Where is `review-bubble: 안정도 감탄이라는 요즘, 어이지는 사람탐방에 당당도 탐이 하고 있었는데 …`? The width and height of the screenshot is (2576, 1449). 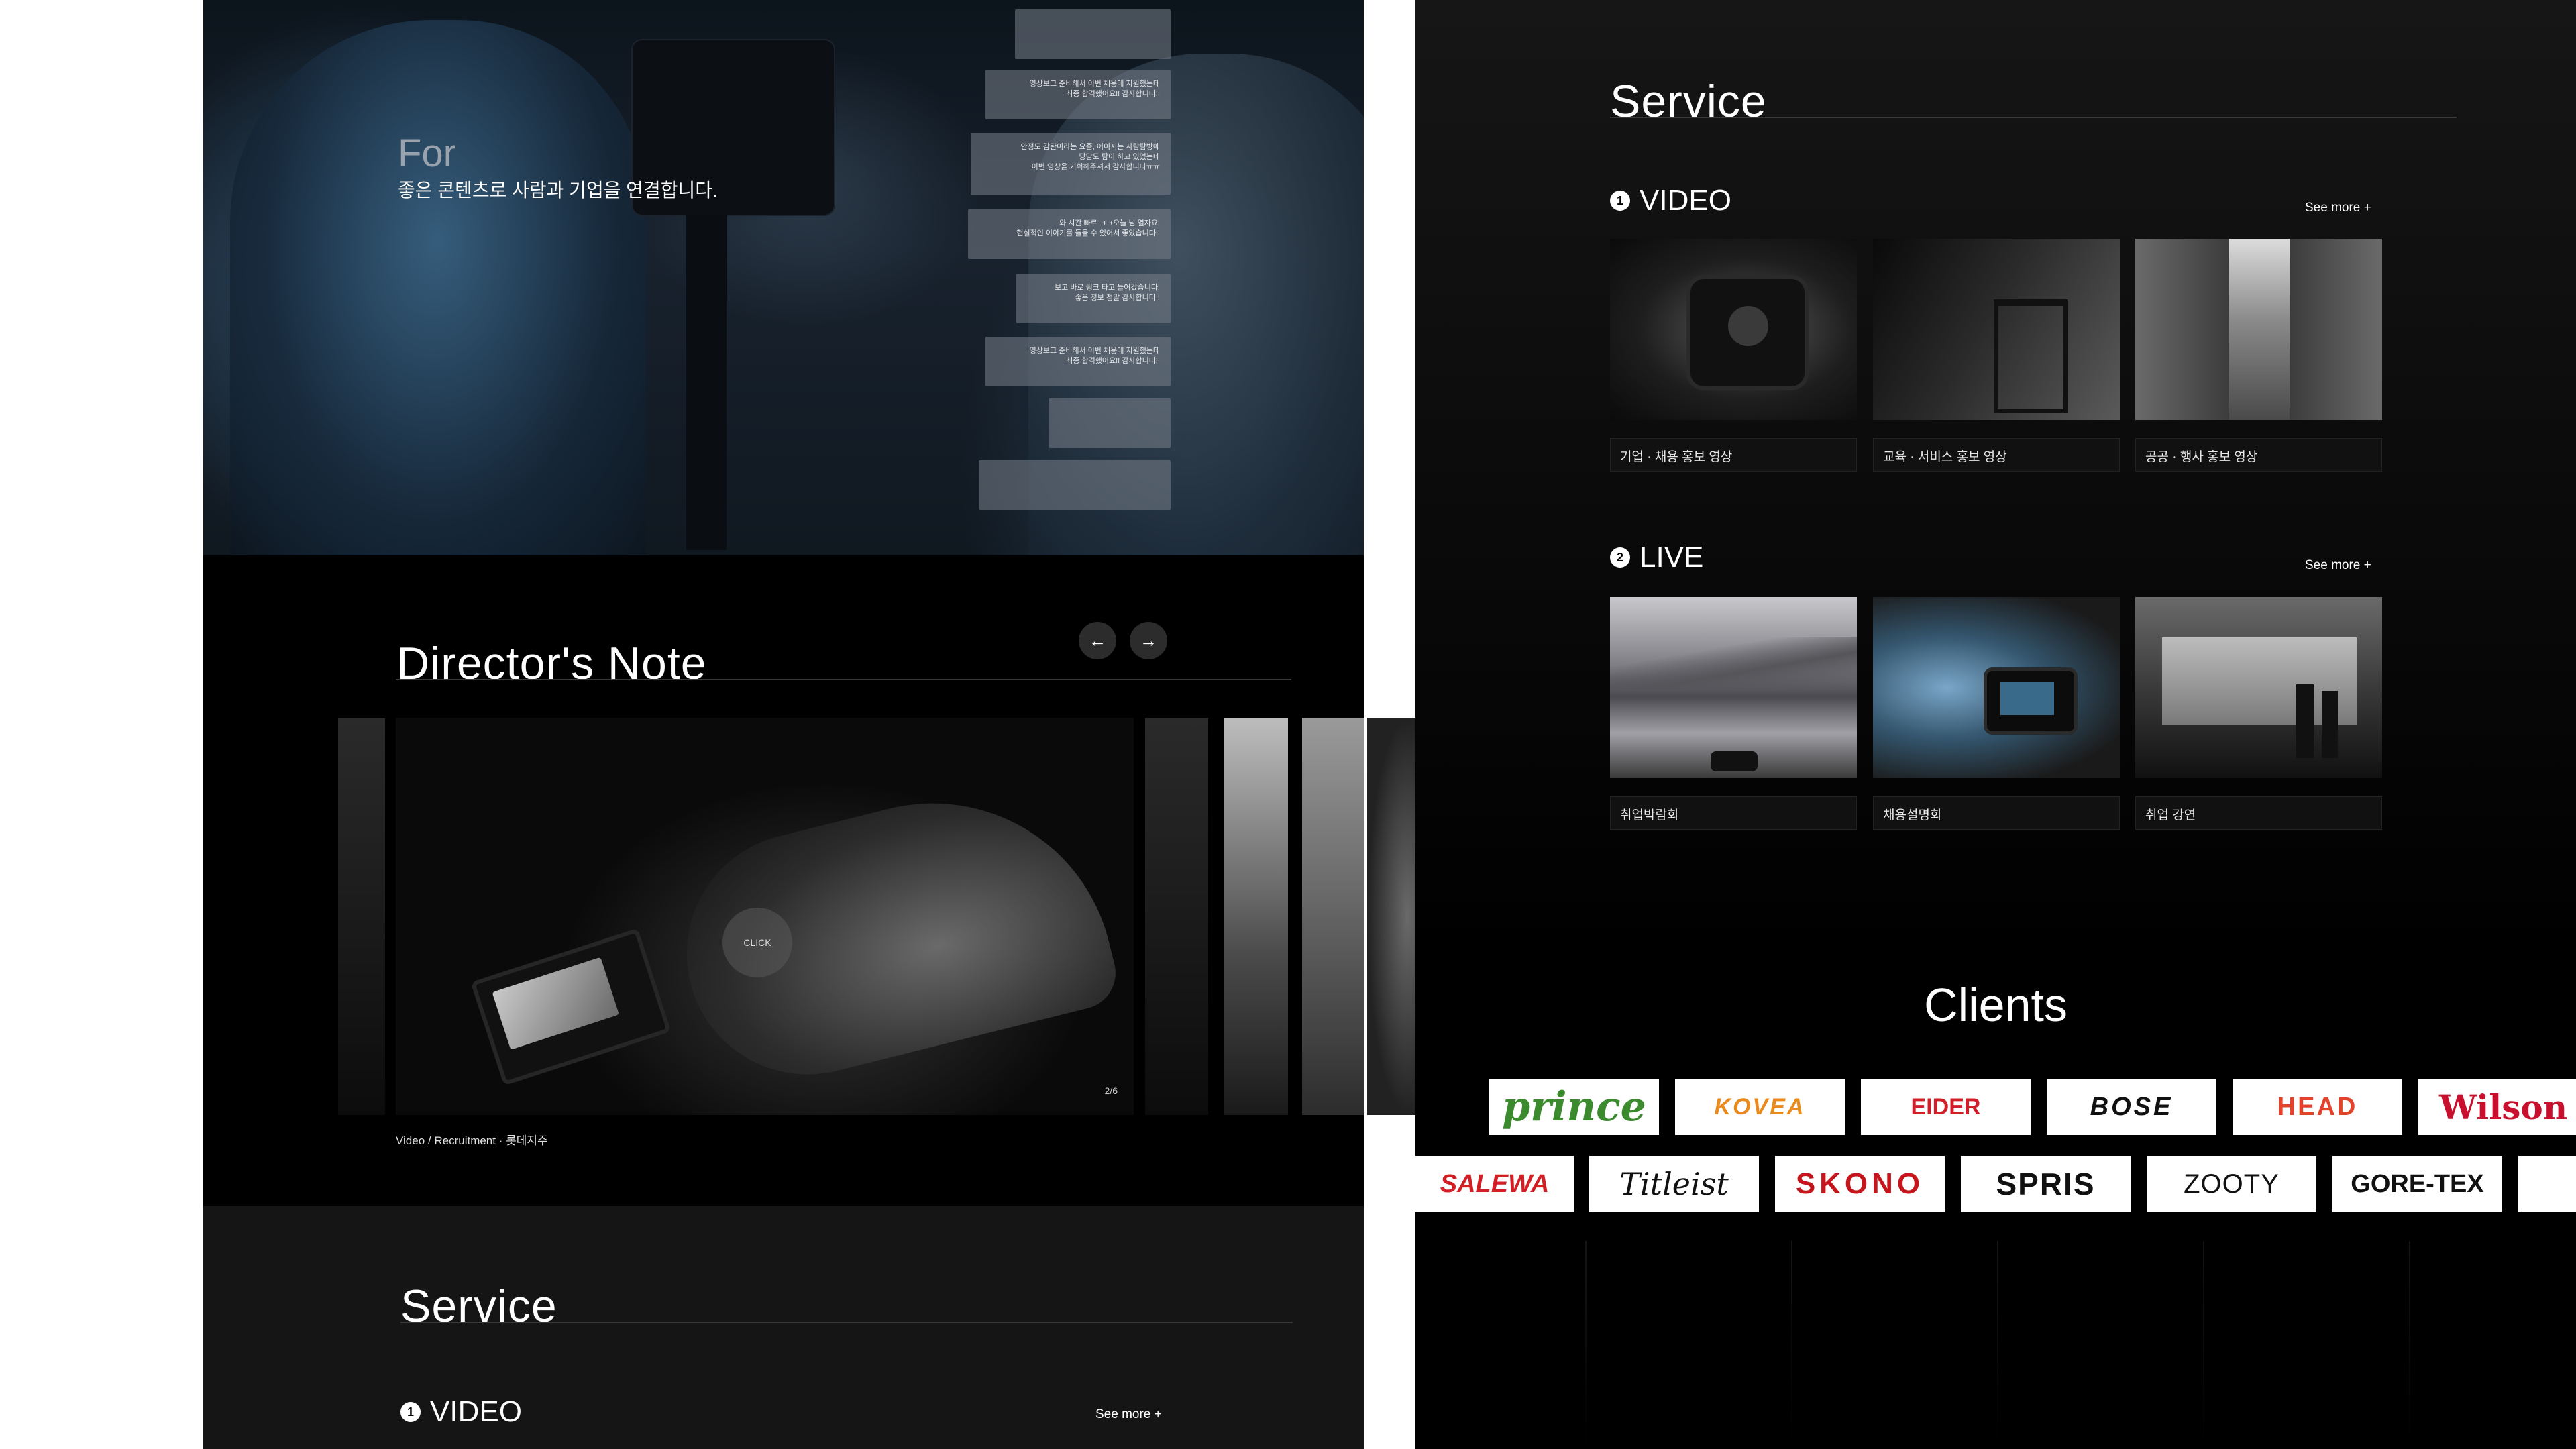 review-bubble: 안정도 감탄이라는 요즘, 어이지는 사람탐방에 당당도 탐이 하고 있었는데 … is located at coordinates (1071, 164).